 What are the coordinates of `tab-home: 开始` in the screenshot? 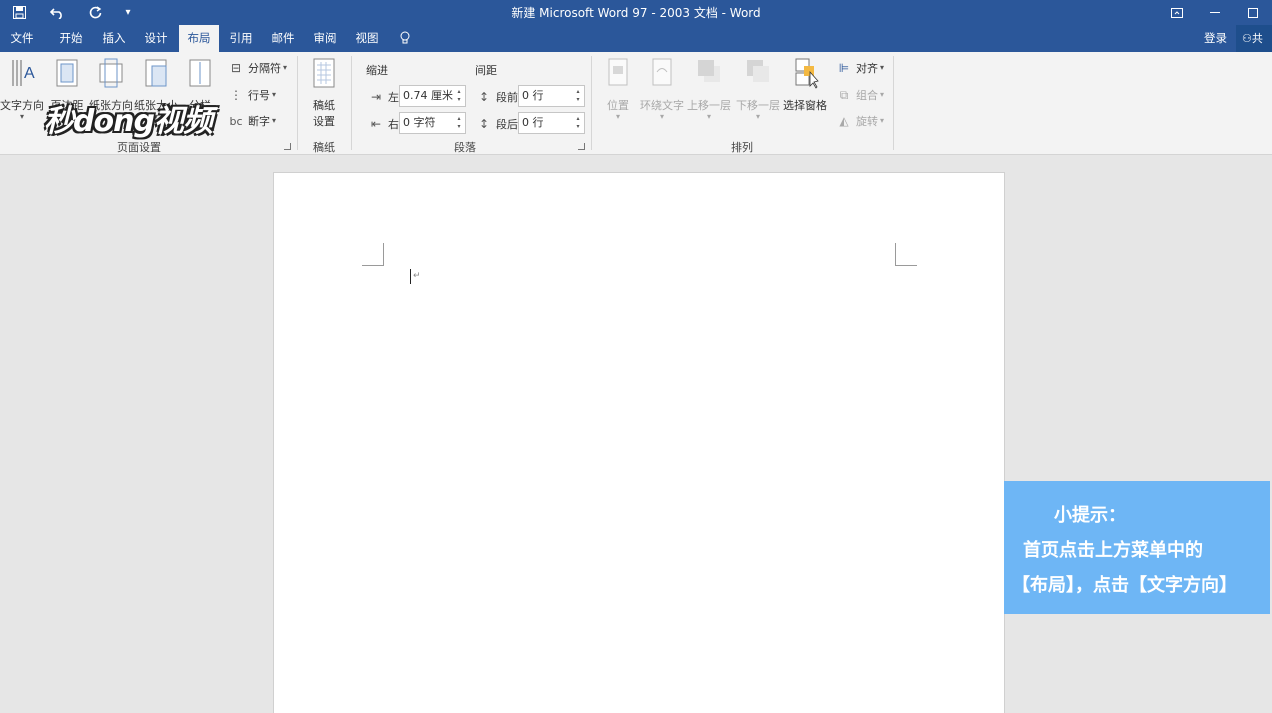 It's located at (71, 38).